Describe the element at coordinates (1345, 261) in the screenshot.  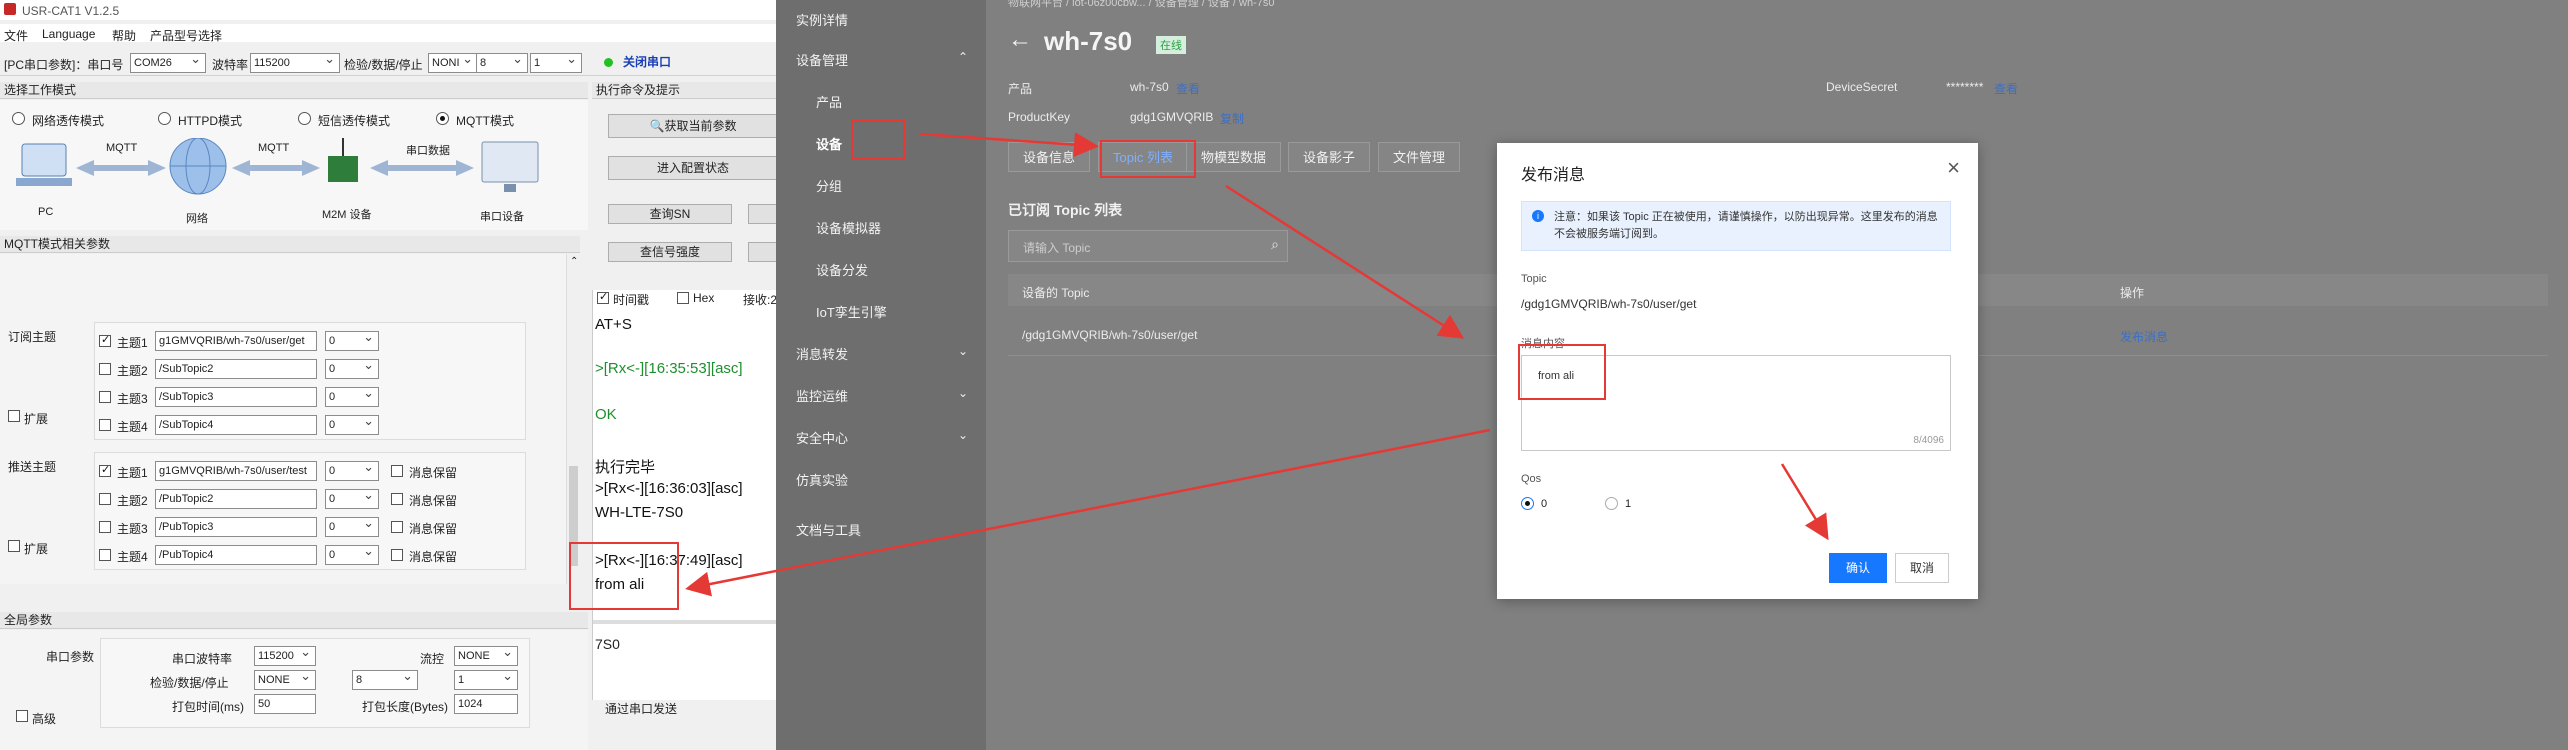
I see `arrow-to-publish` at that location.